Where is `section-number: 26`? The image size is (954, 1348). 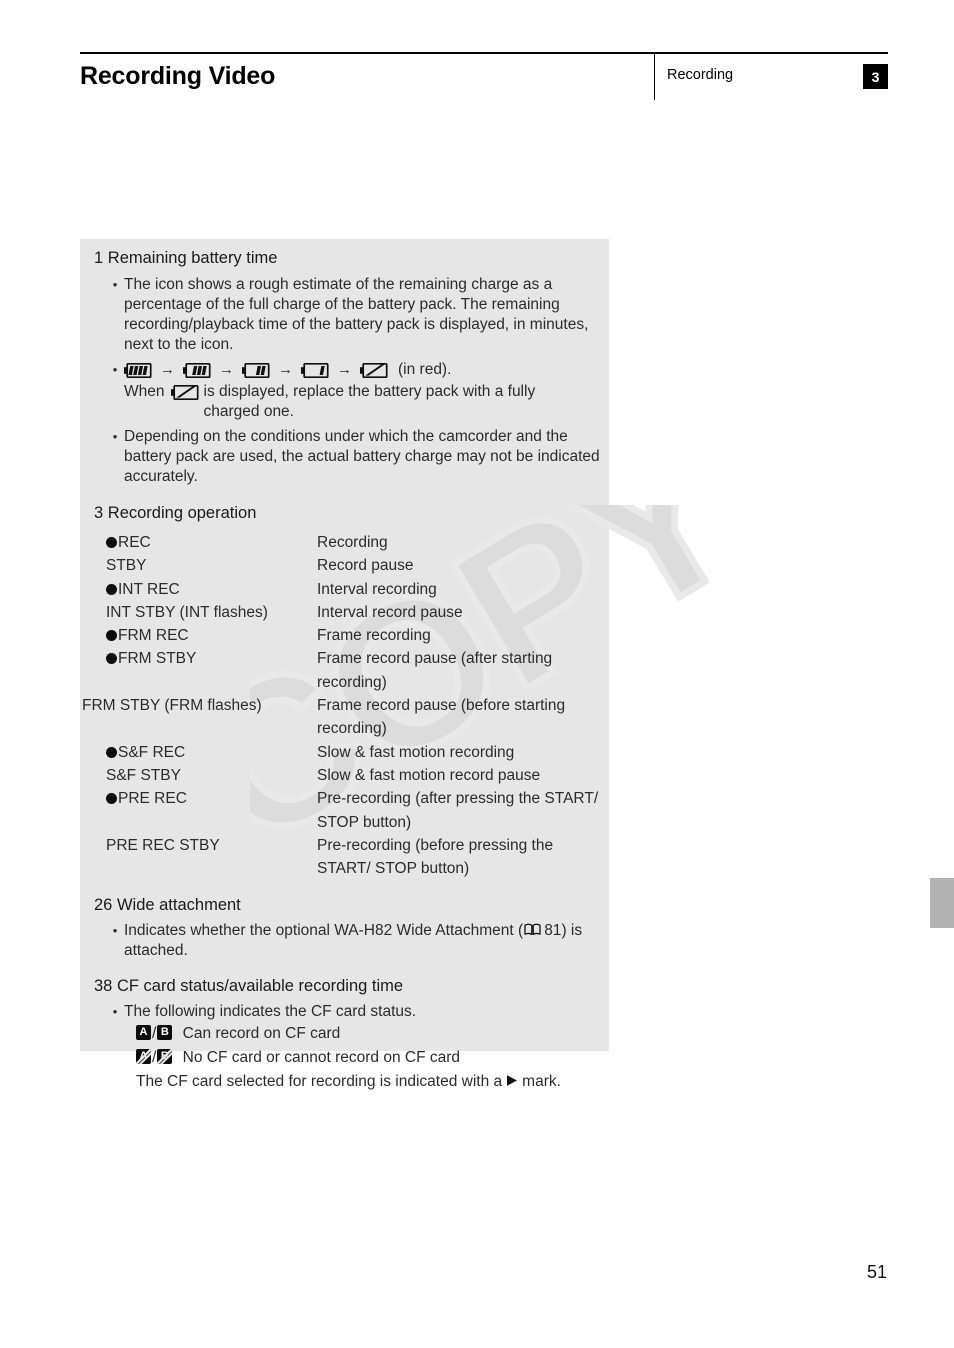 section-number: 26 is located at coordinates (103, 905).